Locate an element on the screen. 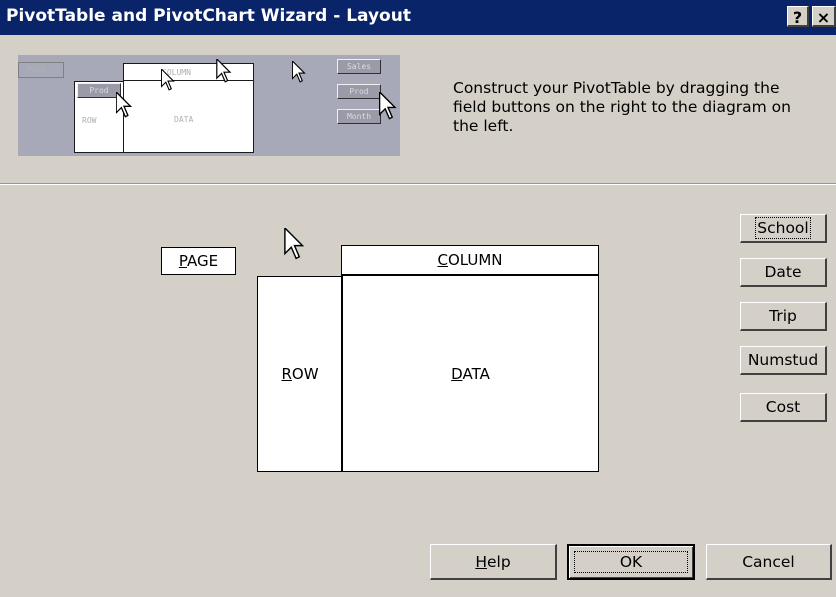 This screenshot has width=836, height=597. page-drop-area: PAGE is located at coordinates (198, 261).